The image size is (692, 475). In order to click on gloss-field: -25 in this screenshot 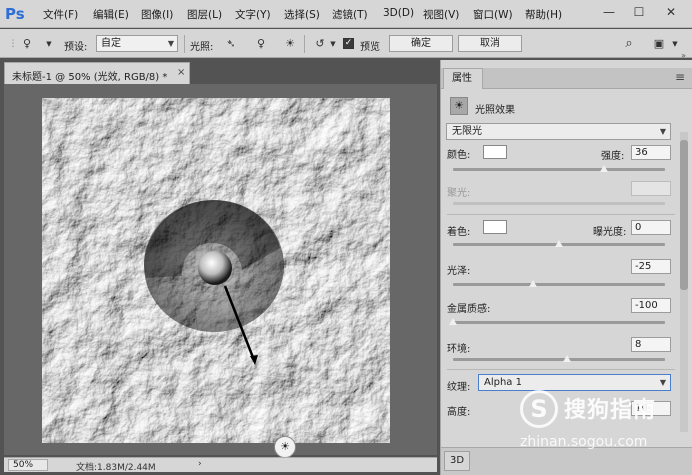, I will do `click(651, 266)`.